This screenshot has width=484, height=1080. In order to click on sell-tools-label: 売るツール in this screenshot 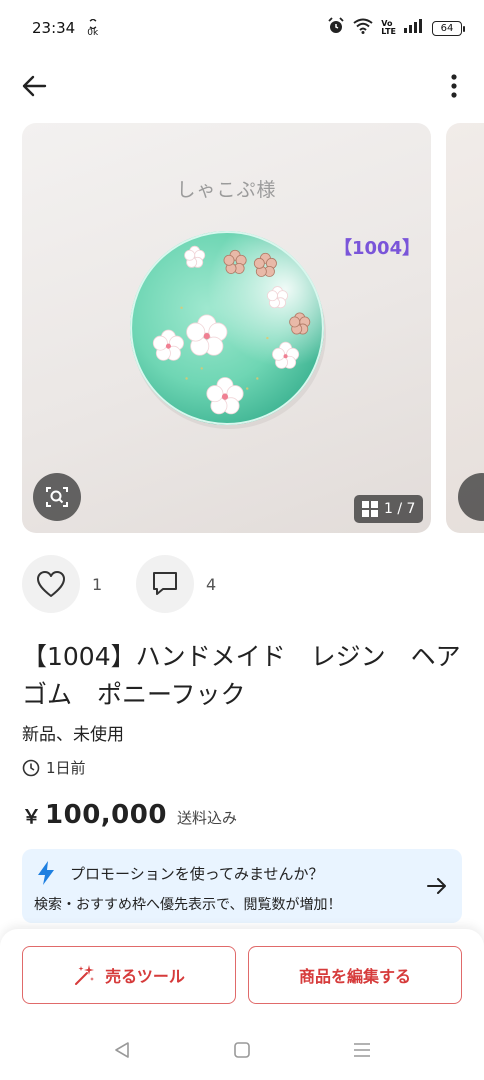, I will do `click(145, 976)`.